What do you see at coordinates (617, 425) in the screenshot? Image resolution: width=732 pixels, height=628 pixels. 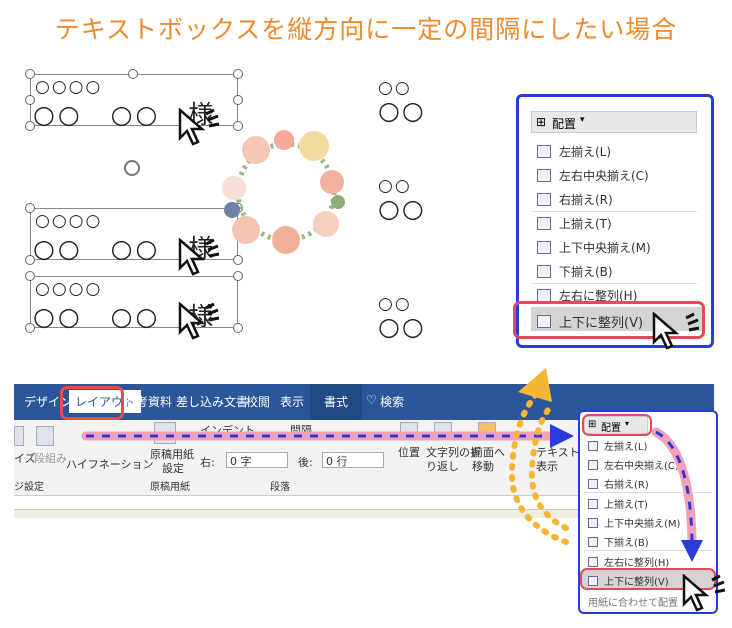 I see `highlight-frame` at bounding box center [617, 425].